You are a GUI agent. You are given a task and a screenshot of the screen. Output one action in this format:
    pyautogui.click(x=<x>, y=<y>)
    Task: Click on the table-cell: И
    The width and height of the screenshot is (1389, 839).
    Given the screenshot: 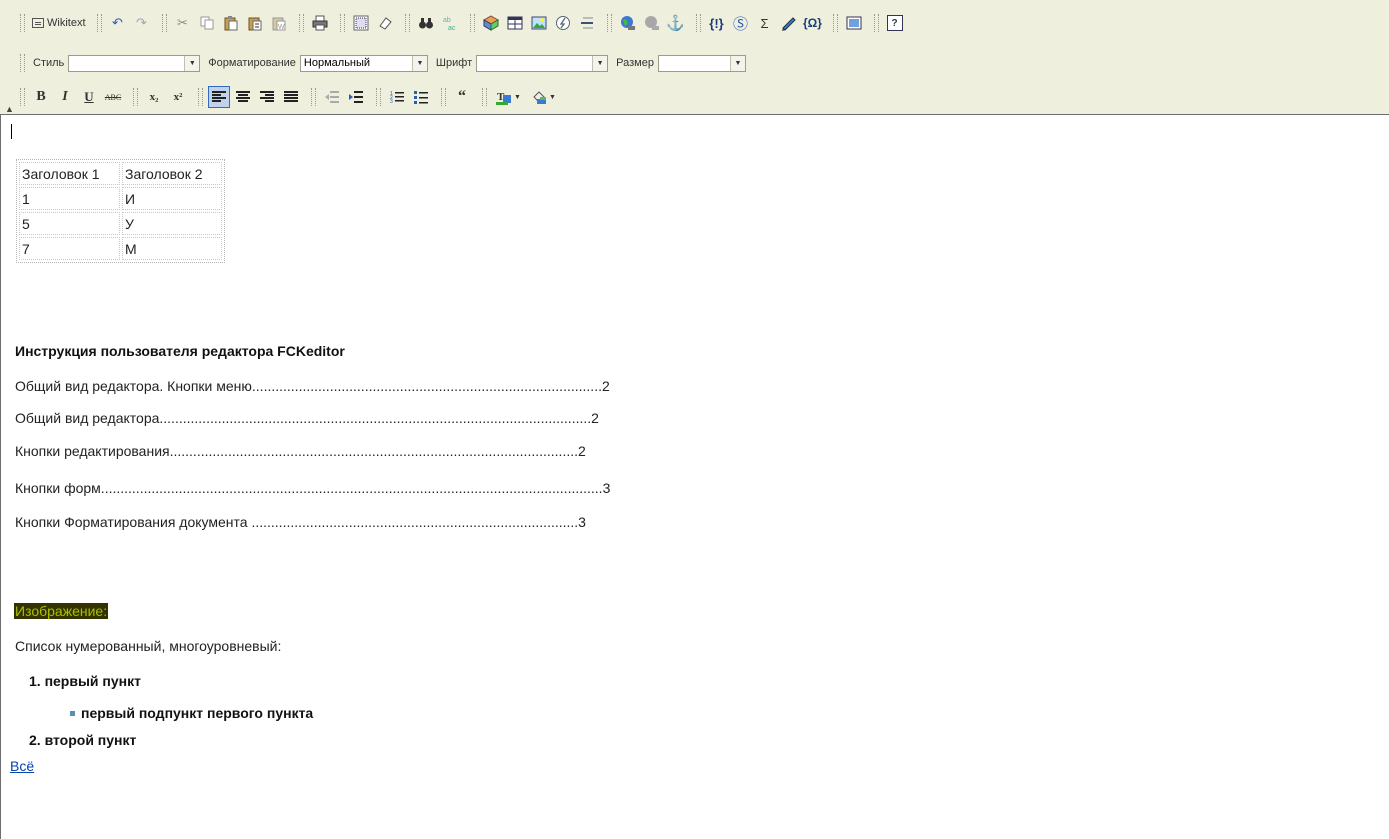 What is the action you would take?
    pyautogui.click(x=172, y=198)
    